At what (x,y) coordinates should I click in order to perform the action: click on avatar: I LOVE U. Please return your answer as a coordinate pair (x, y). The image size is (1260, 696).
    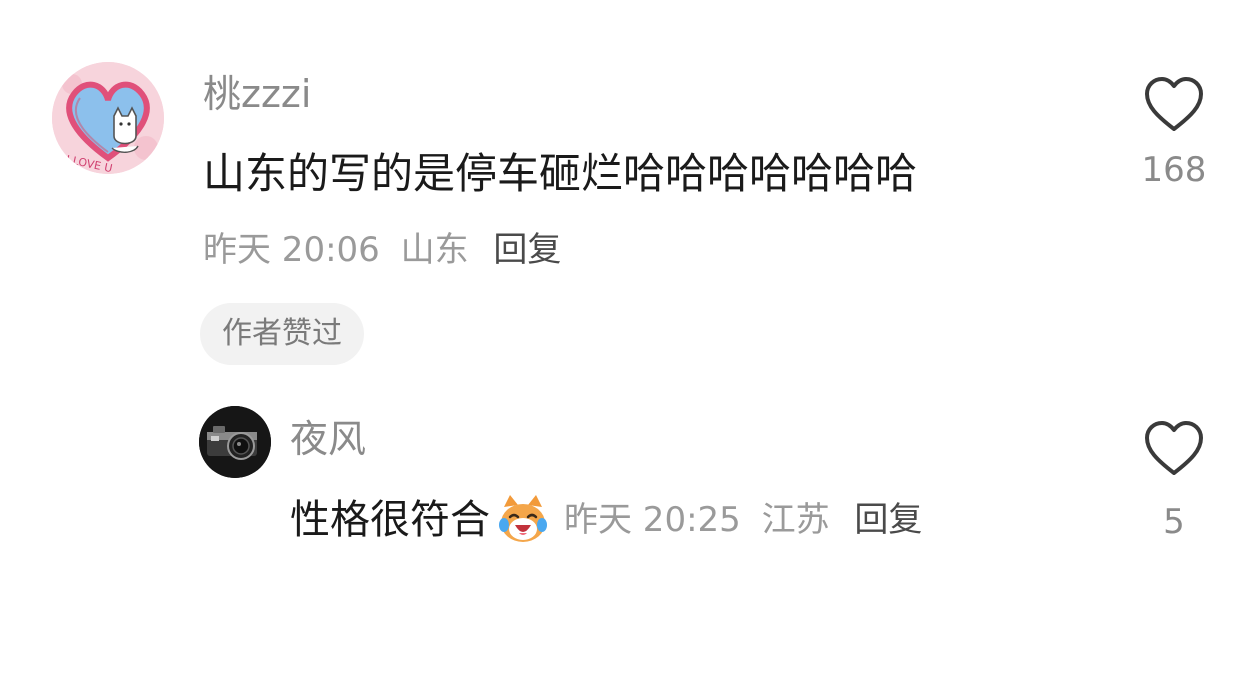
    Looking at the image, I should click on (108, 118).